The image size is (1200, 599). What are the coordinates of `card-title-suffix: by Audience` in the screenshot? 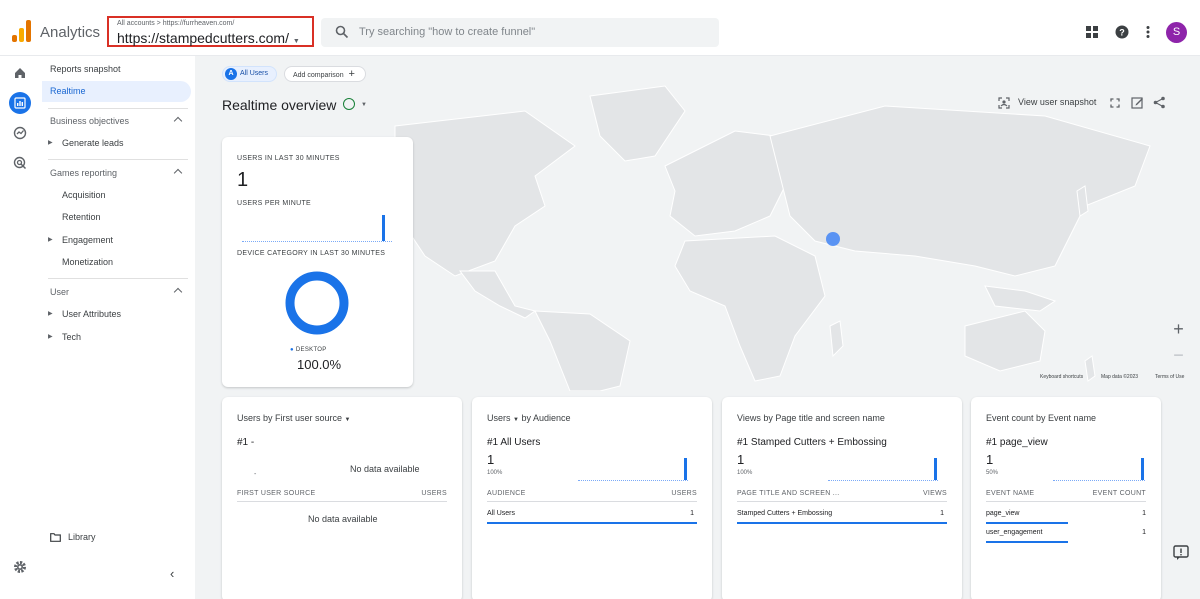 It's located at (546, 418).